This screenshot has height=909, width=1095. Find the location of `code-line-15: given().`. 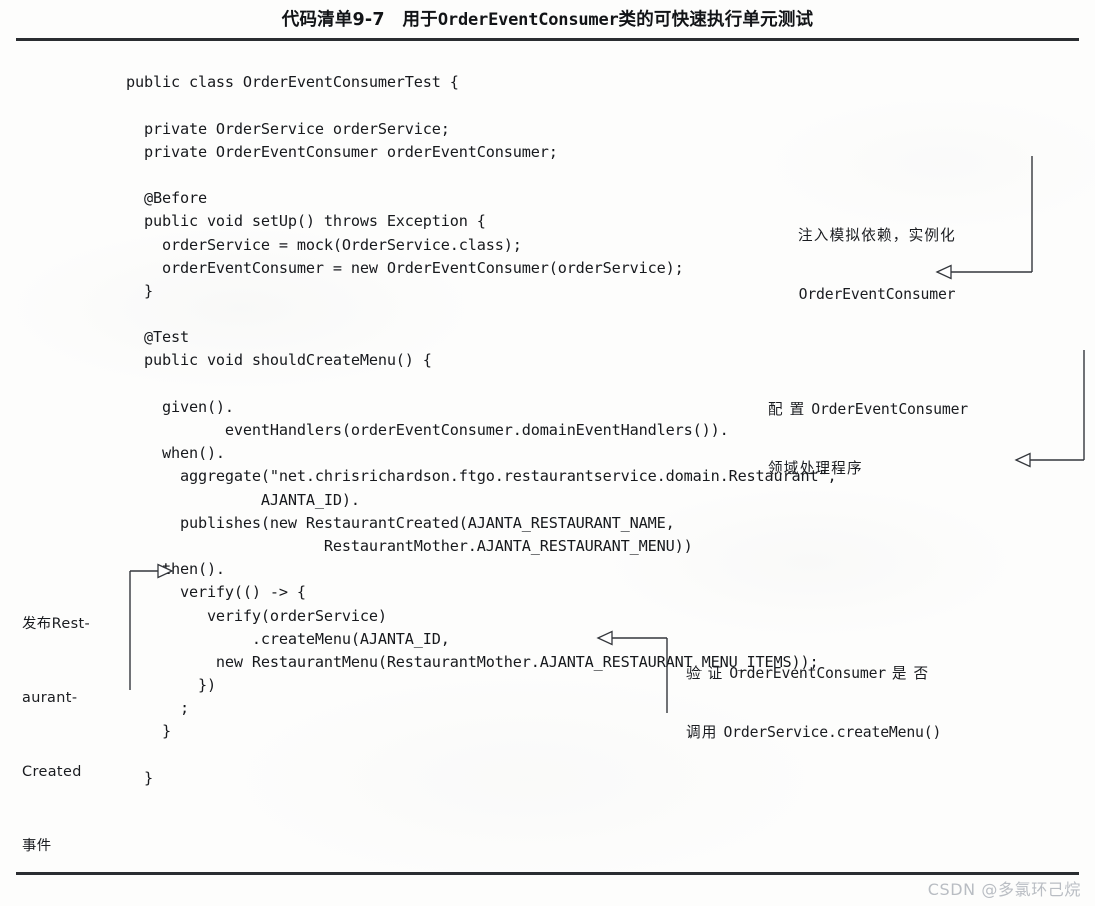

code-line-15: given(). is located at coordinates (180, 406).